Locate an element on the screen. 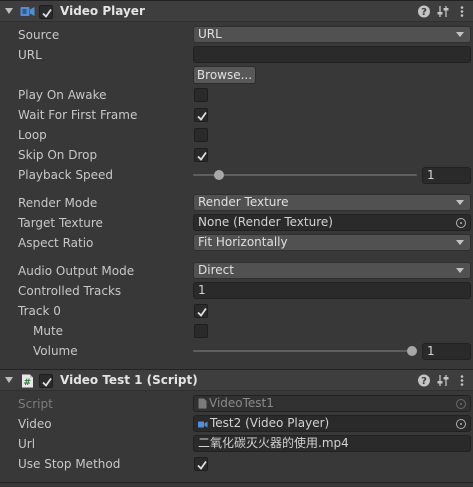 The image size is (473, 487). source-value: URL is located at coordinates (210, 34).